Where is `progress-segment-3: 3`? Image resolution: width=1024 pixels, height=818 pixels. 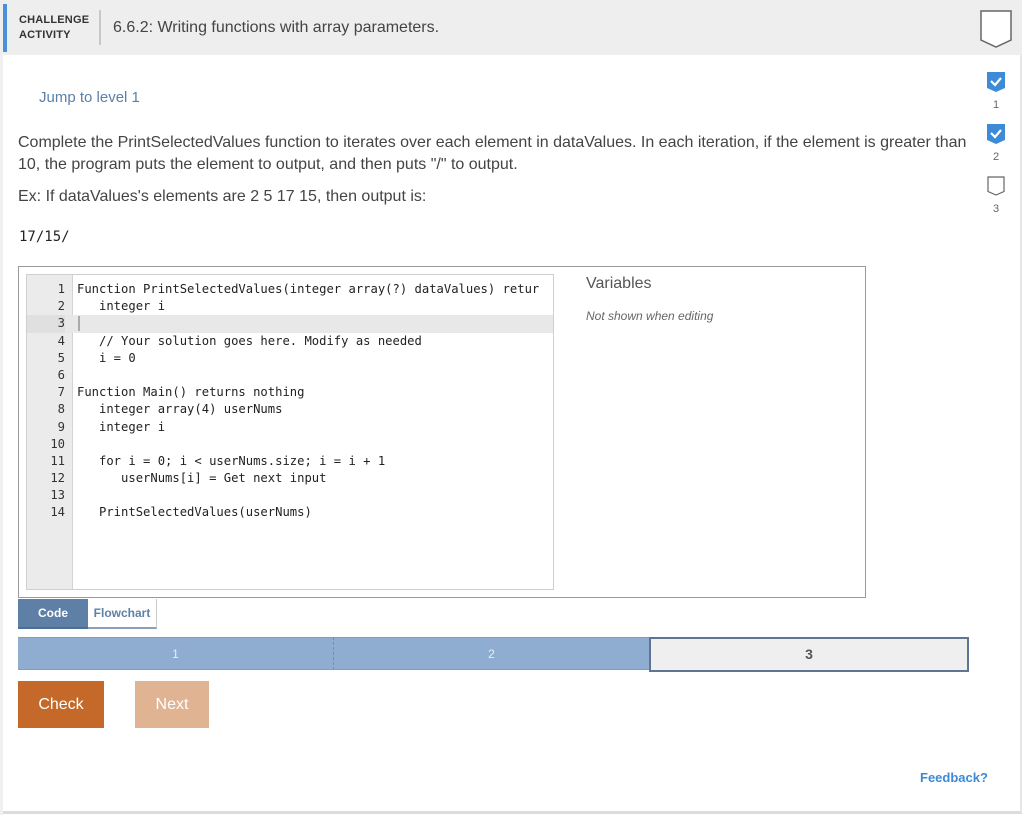
progress-segment-3: 3 is located at coordinates (809, 654).